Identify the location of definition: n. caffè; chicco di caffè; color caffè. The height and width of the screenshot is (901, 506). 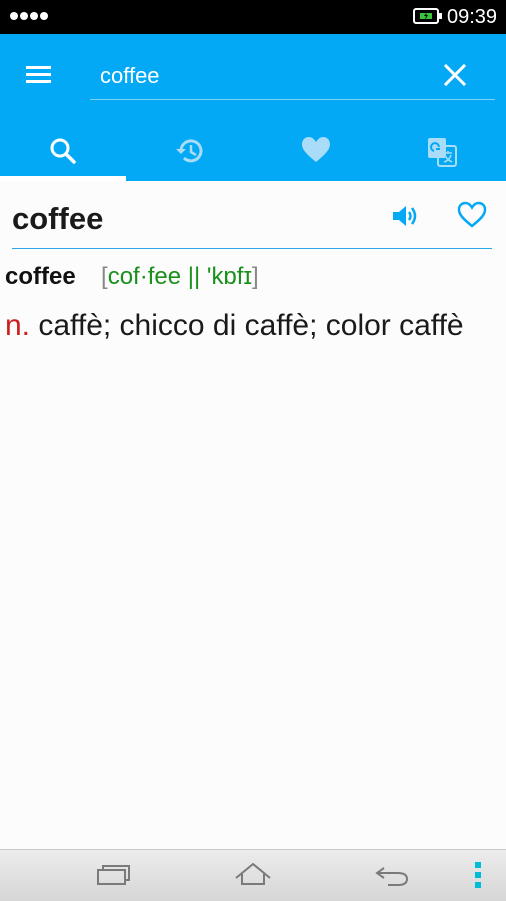
(240, 325).